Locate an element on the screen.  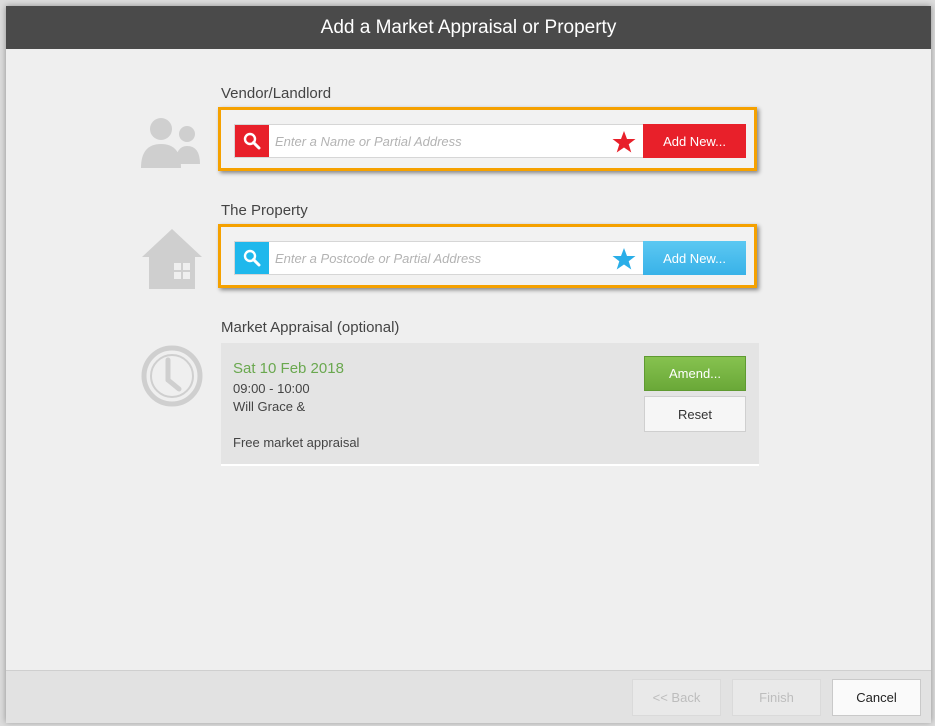
finish-button: Finish is located at coordinates (776, 697).